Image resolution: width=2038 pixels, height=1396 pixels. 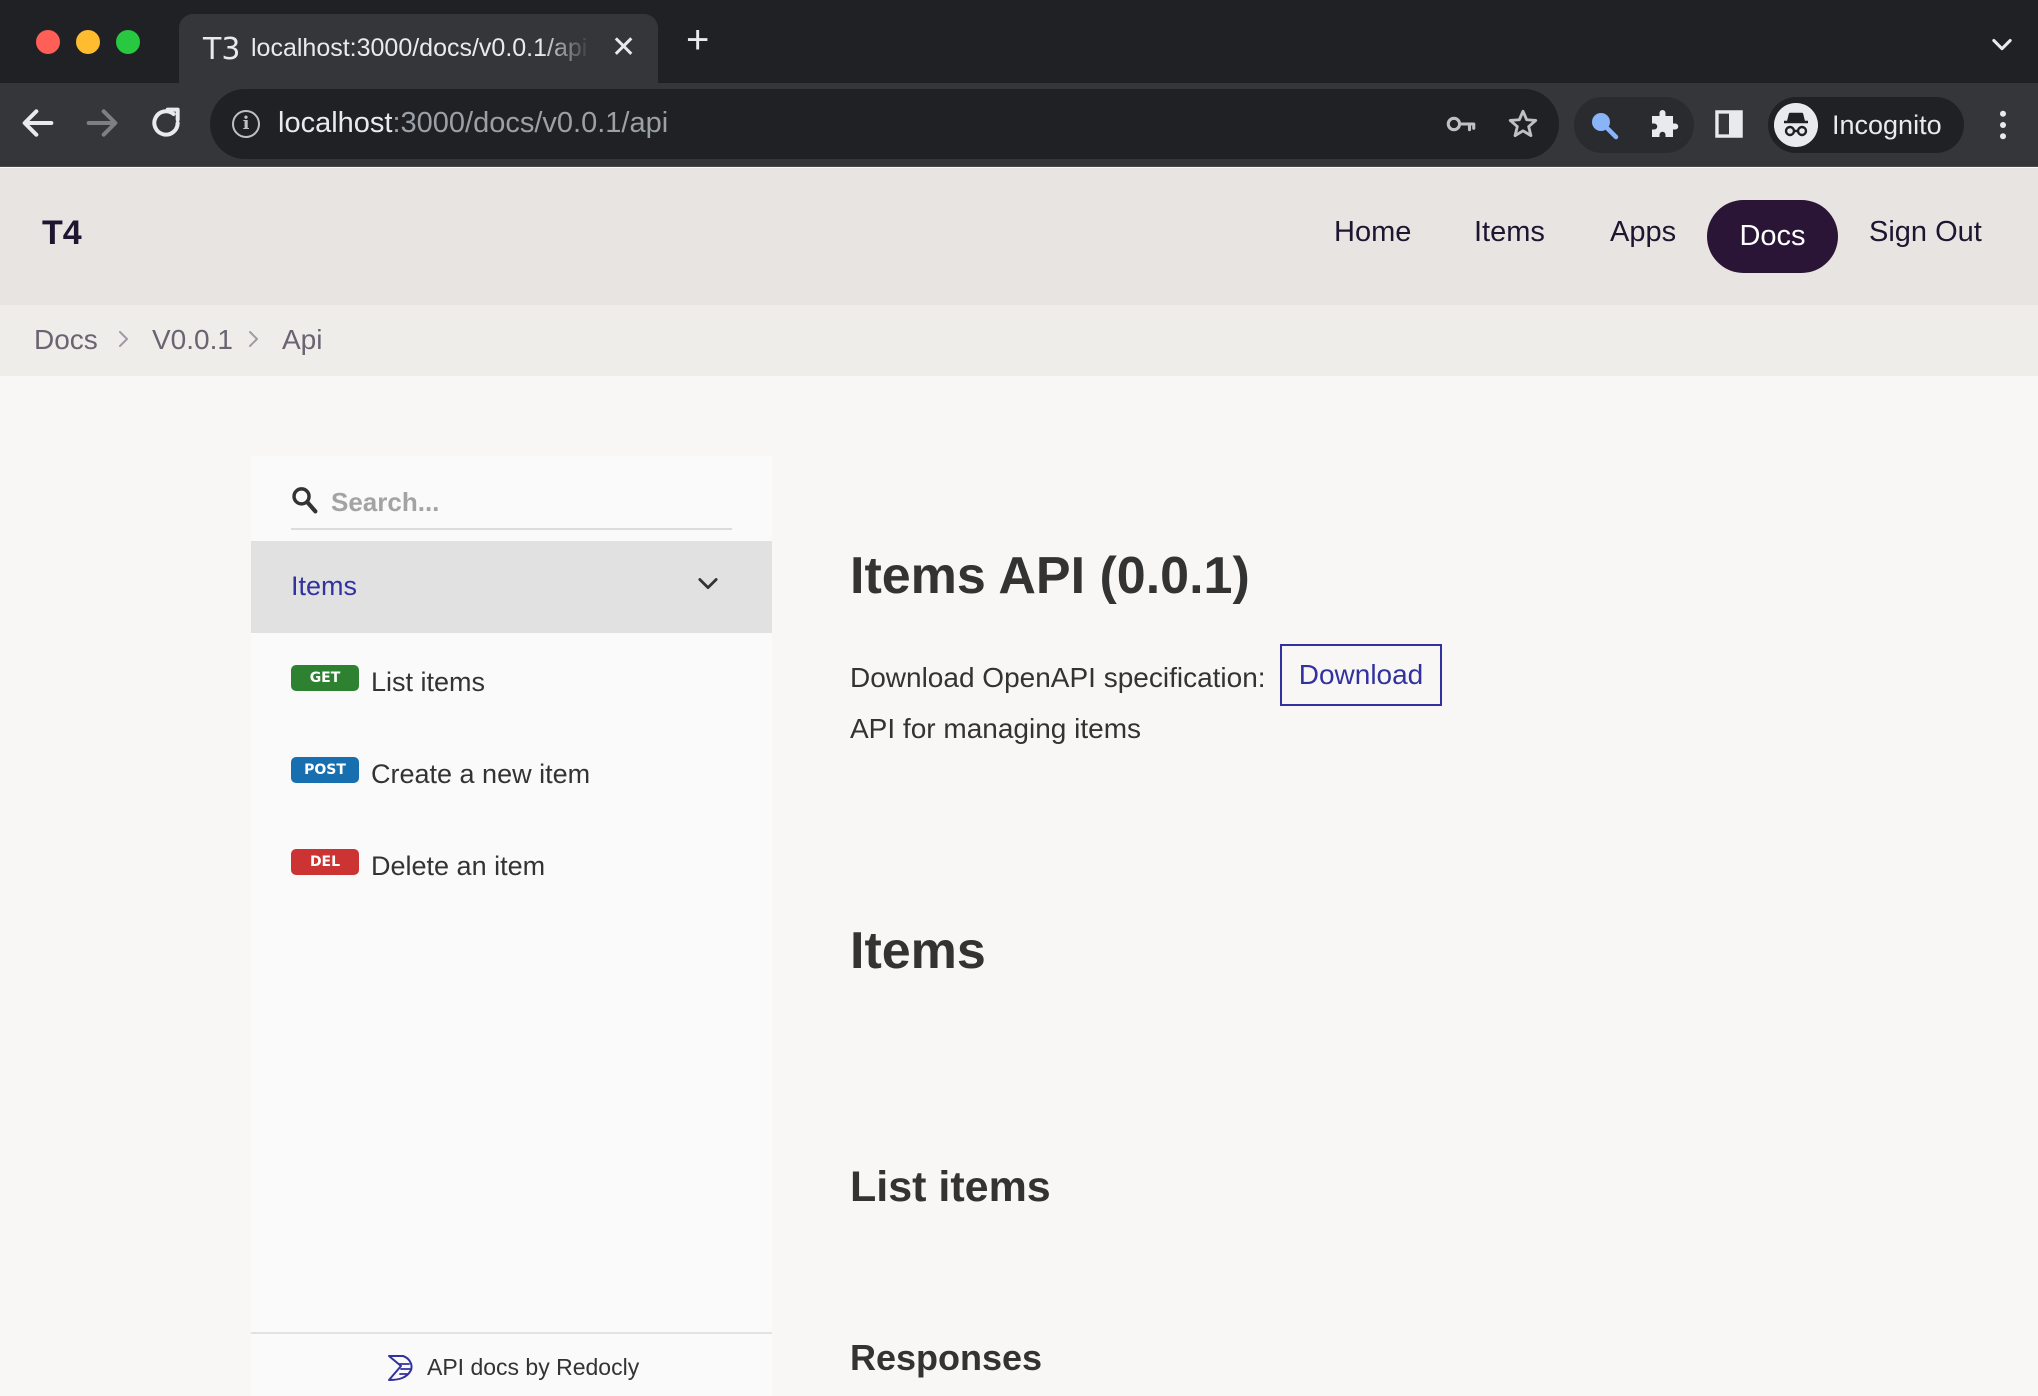 What do you see at coordinates (697, 40) in the screenshot?
I see `plus-icon: +` at bounding box center [697, 40].